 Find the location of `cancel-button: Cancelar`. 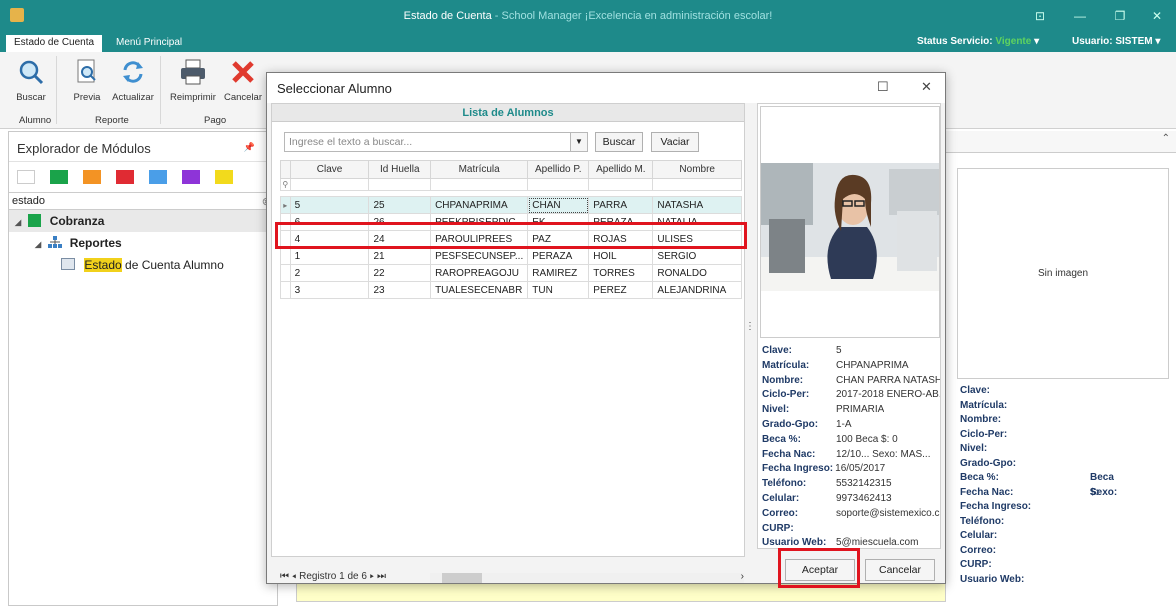

cancel-button: Cancelar is located at coordinates (900, 570).